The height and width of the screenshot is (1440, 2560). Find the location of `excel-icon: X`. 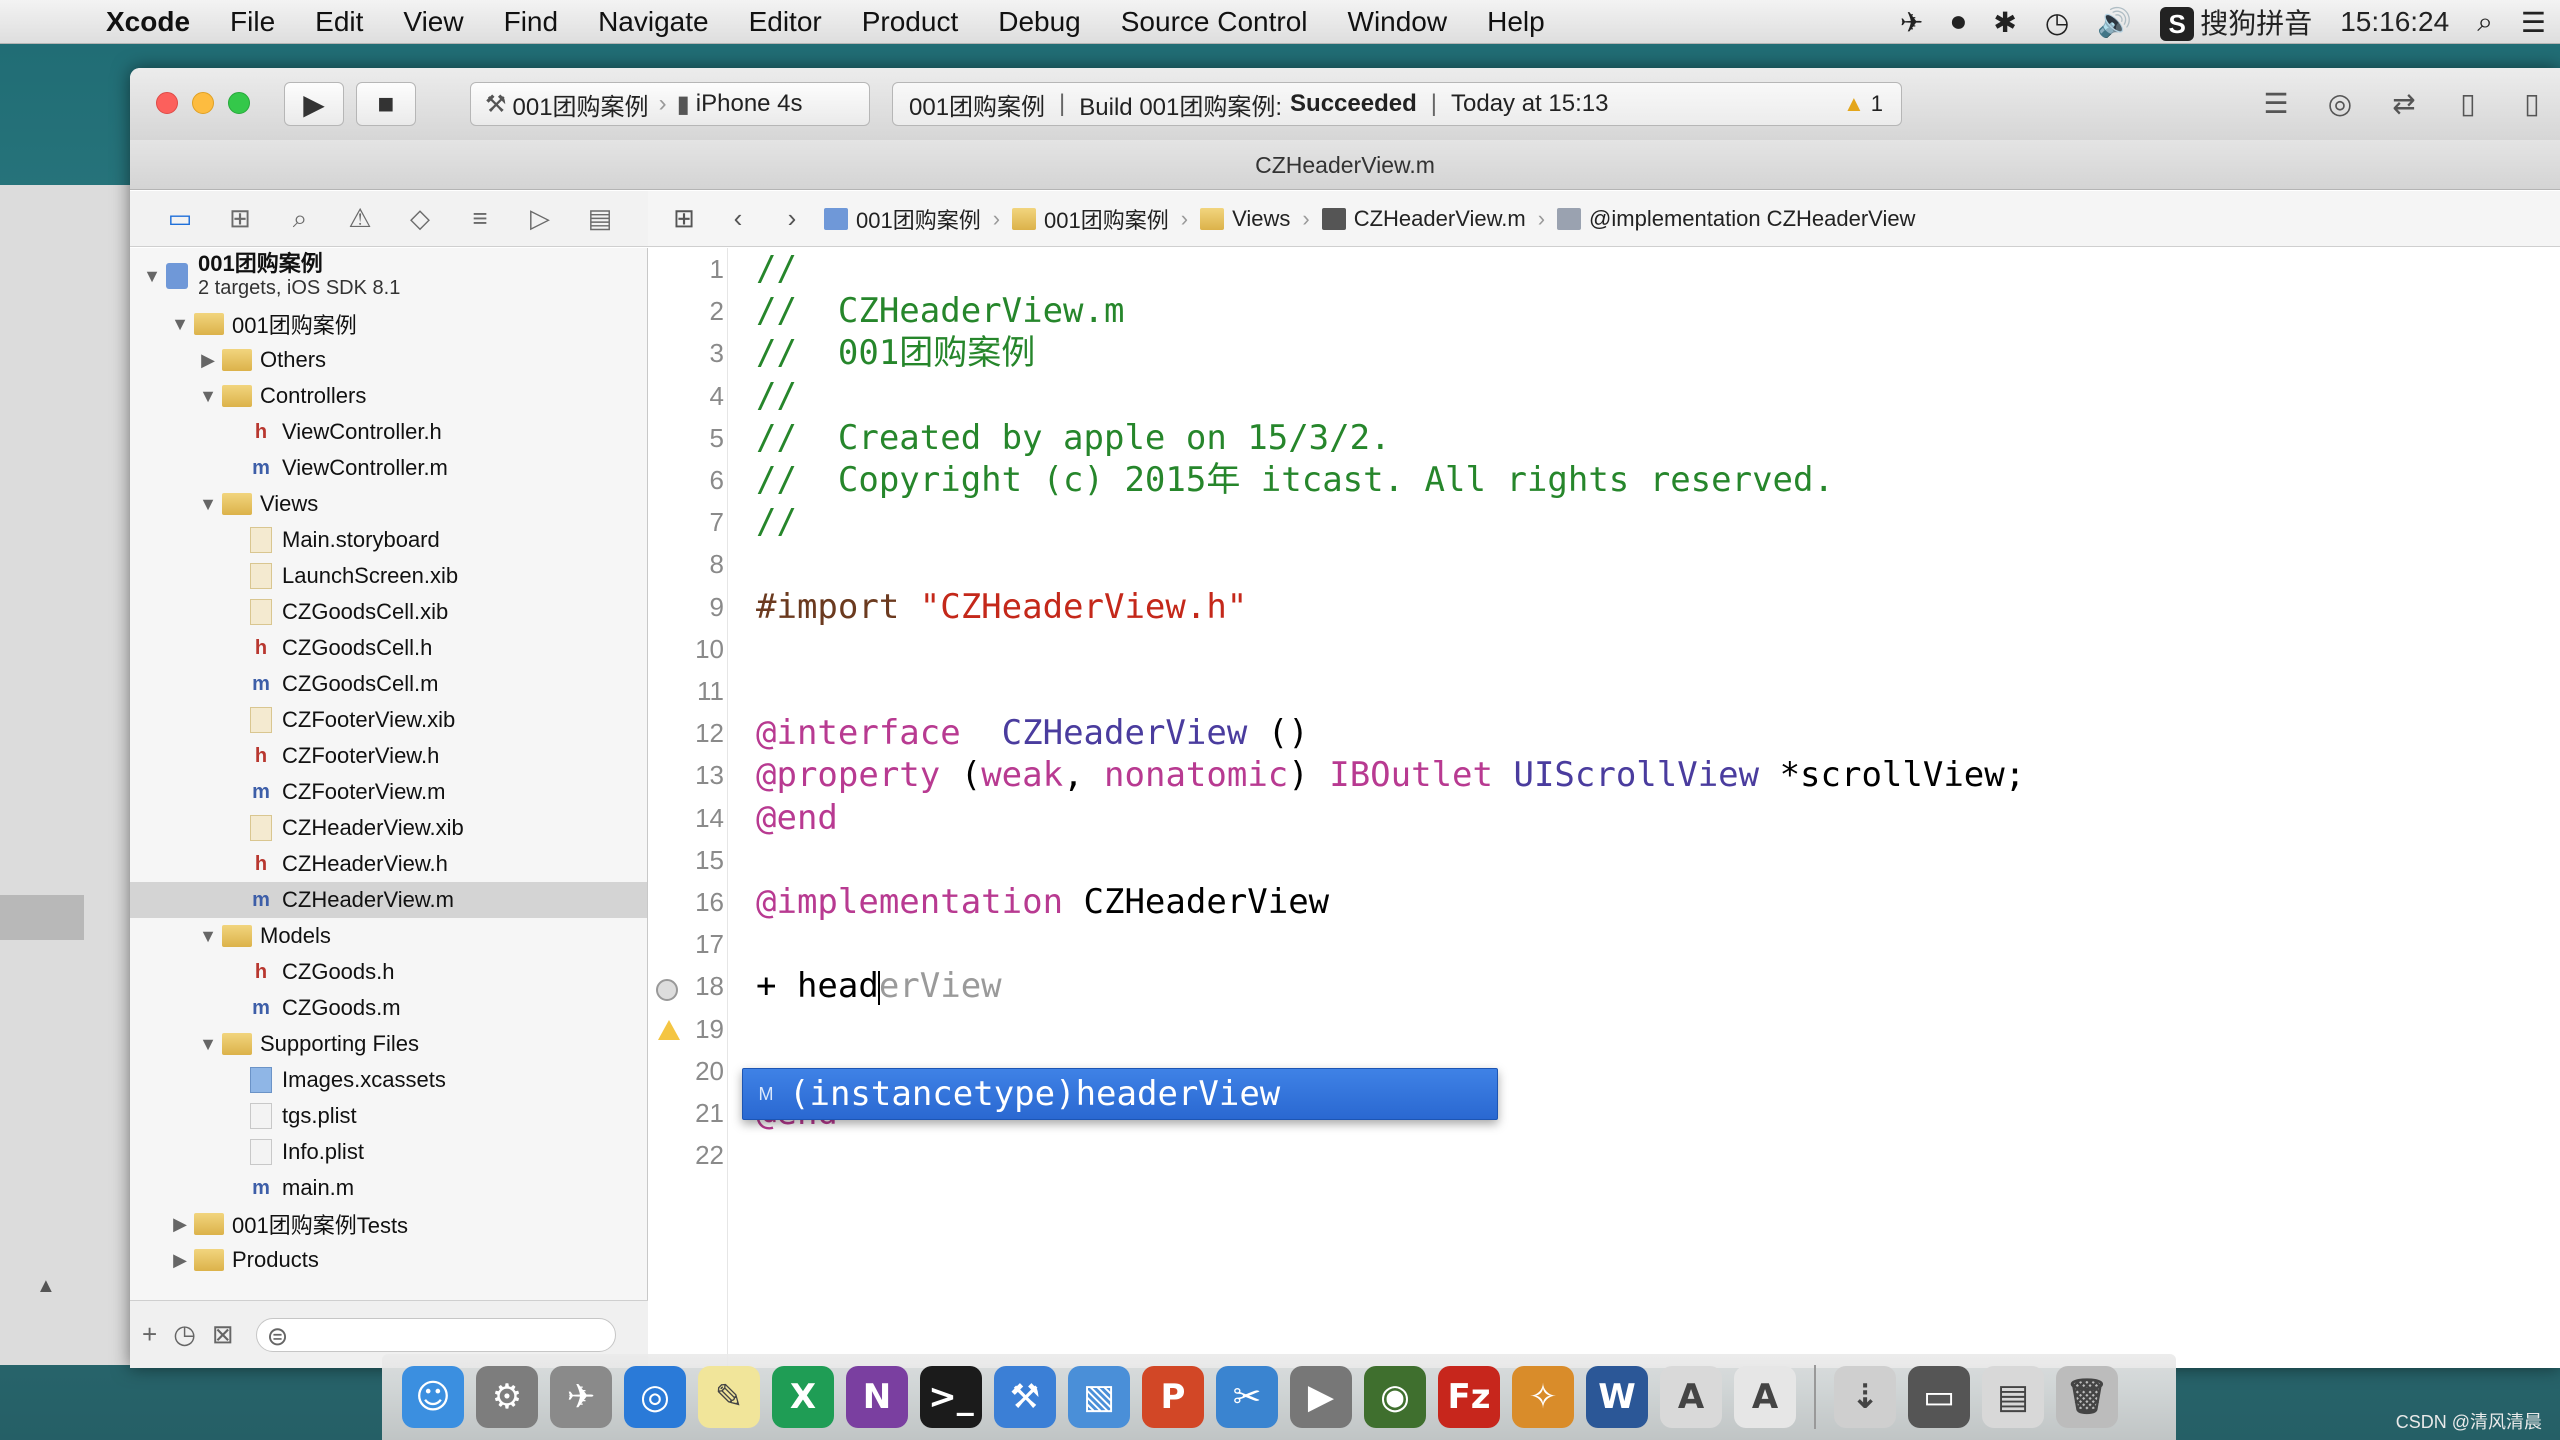

excel-icon: X is located at coordinates (803, 1397).